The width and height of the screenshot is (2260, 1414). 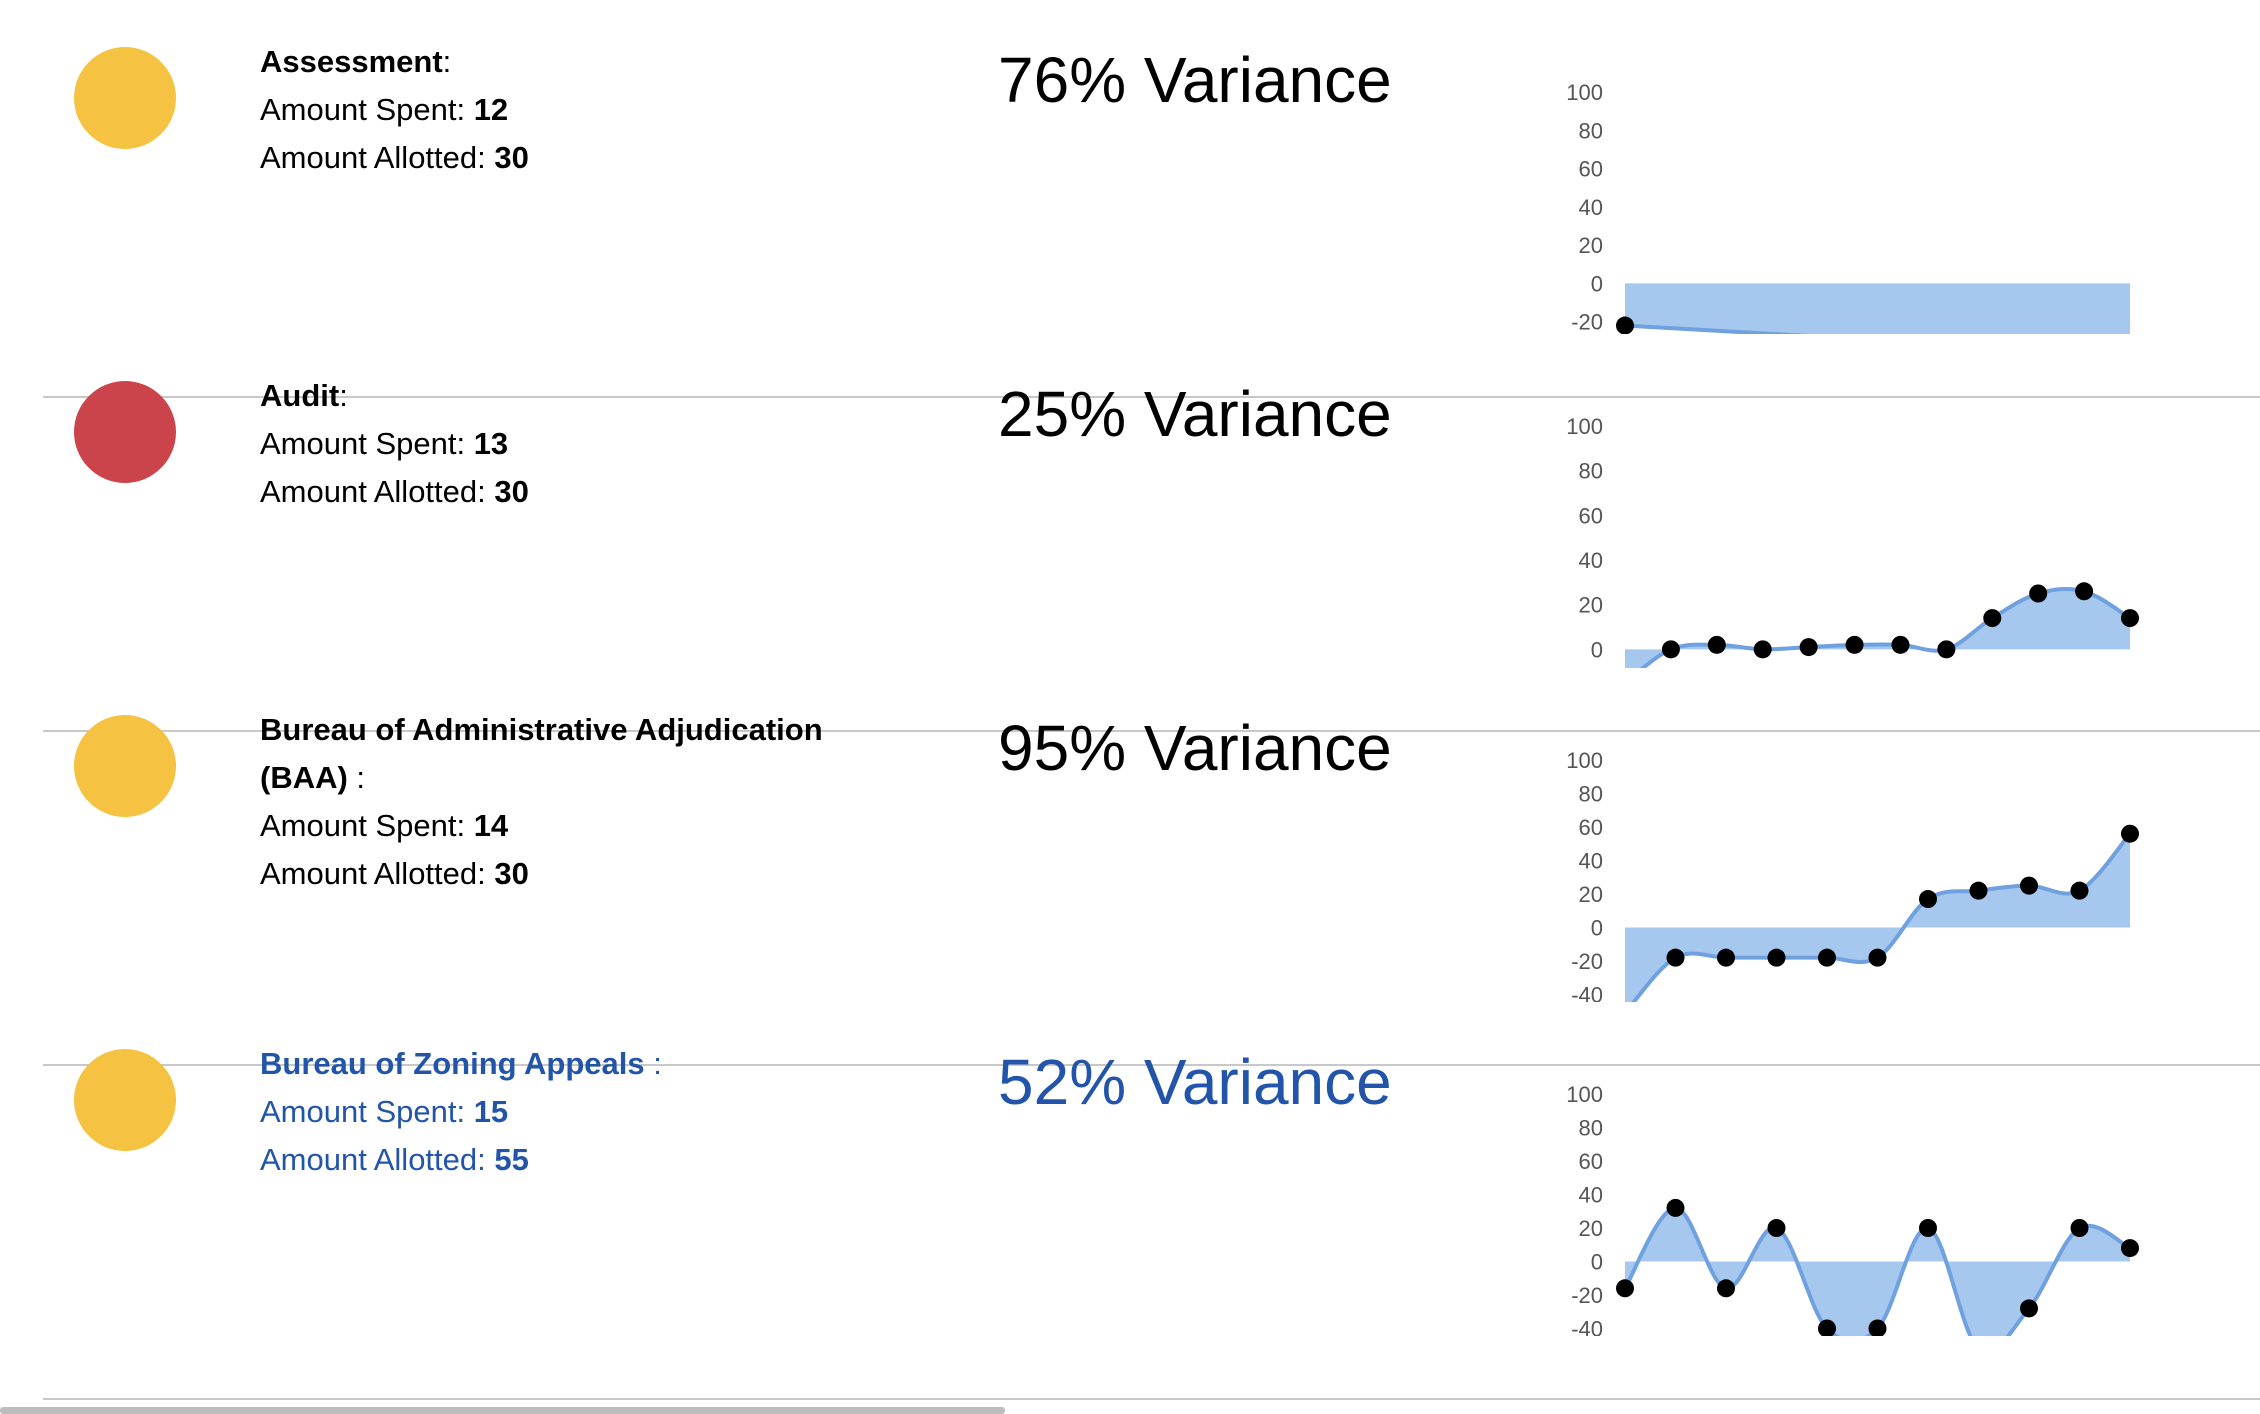 What do you see at coordinates (1848, 207) in the screenshot?
I see `variance-chart: 100806040200-20-40` at bounding box center [1848, 207].